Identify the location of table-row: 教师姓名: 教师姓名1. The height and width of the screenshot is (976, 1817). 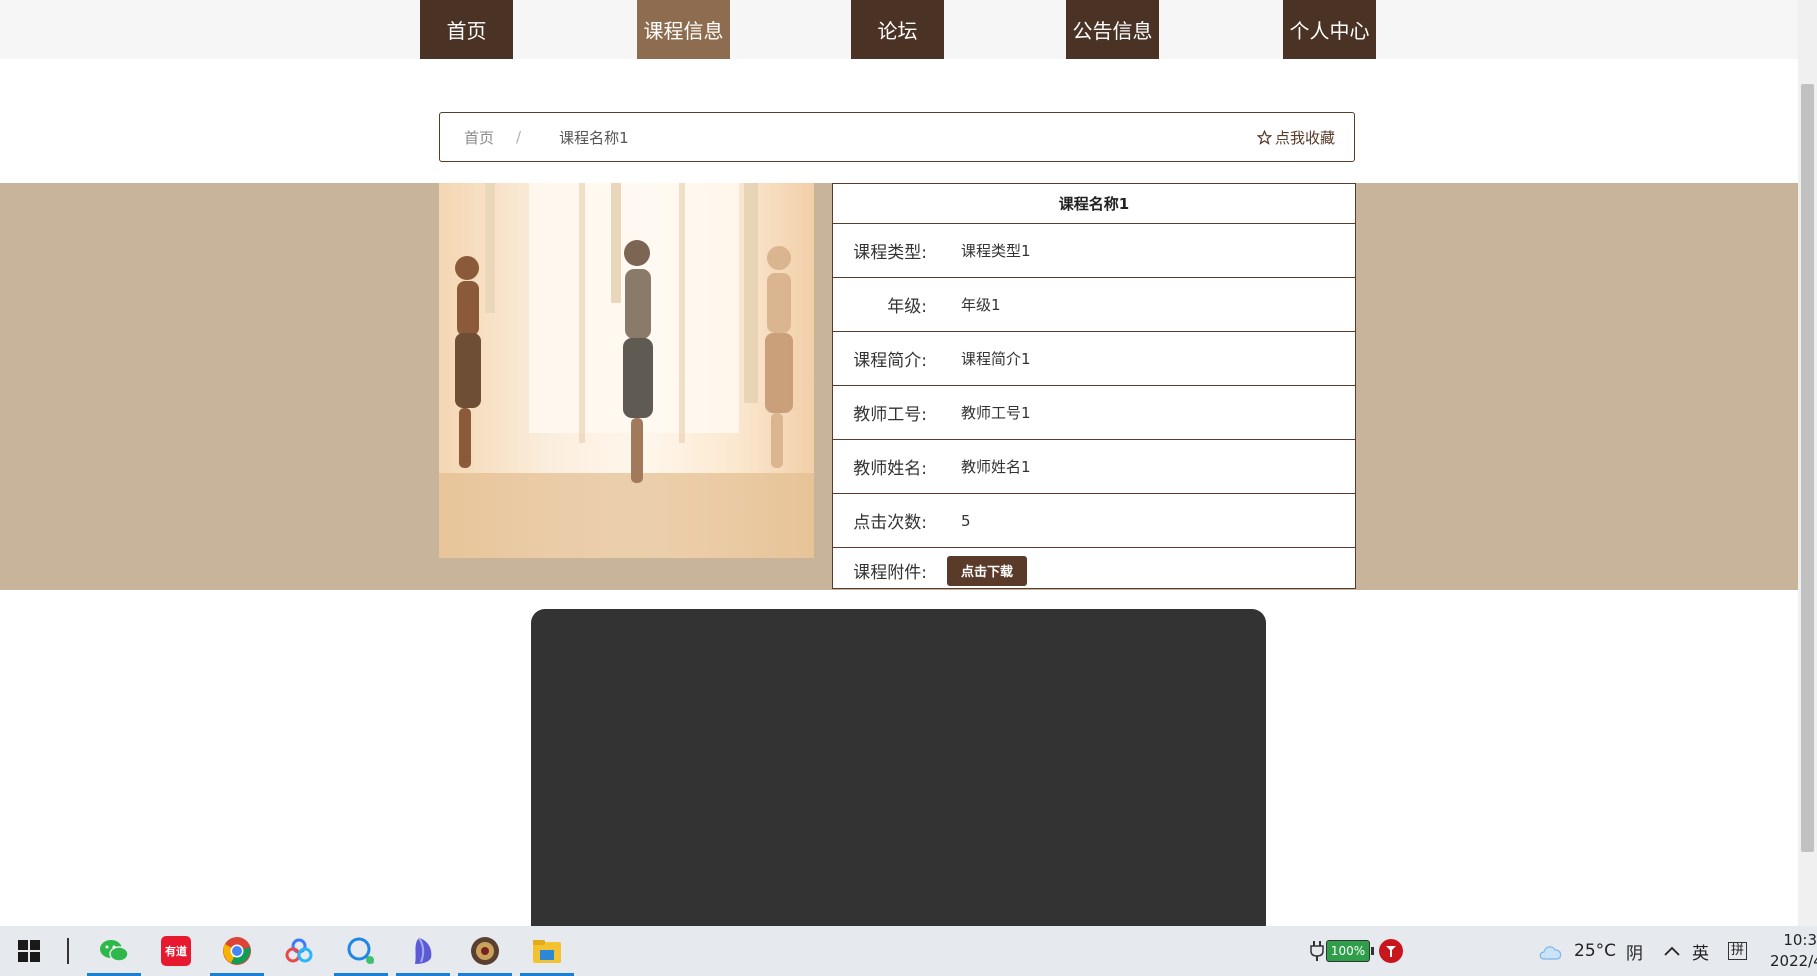
(1094, 467).